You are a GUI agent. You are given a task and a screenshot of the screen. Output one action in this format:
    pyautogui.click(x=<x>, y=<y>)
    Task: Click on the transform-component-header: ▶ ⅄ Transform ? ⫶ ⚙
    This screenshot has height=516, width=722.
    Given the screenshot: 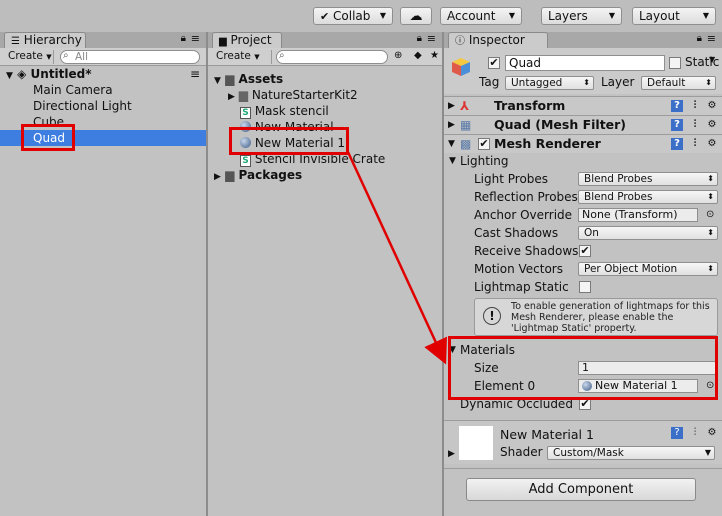 What is the action you would take?
    pyautogui.click(x=583, y=105)
    